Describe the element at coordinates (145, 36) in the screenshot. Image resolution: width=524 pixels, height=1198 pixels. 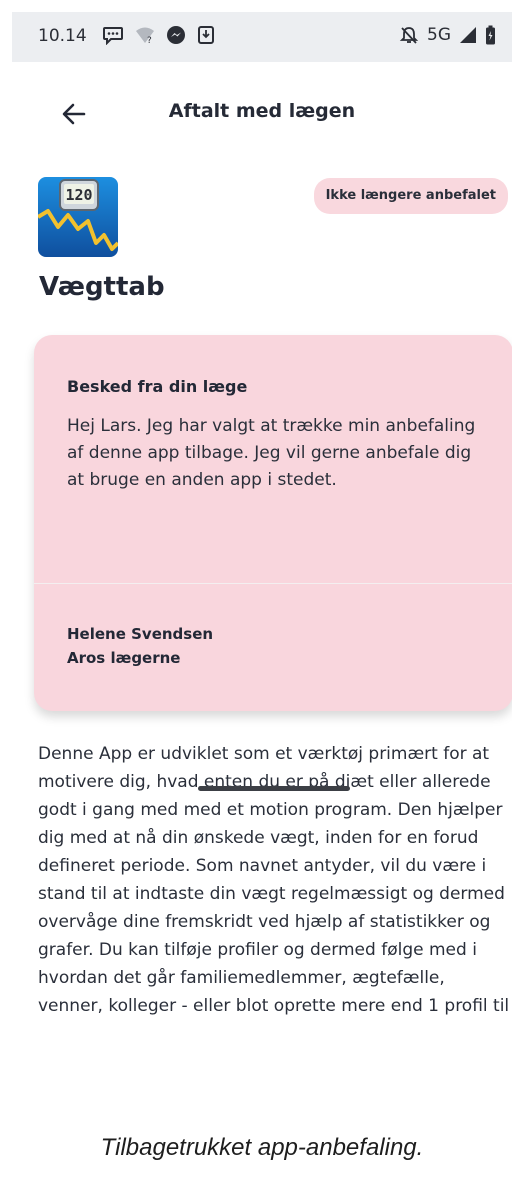
I see `wifi-unknown-icon: ?` at that location.